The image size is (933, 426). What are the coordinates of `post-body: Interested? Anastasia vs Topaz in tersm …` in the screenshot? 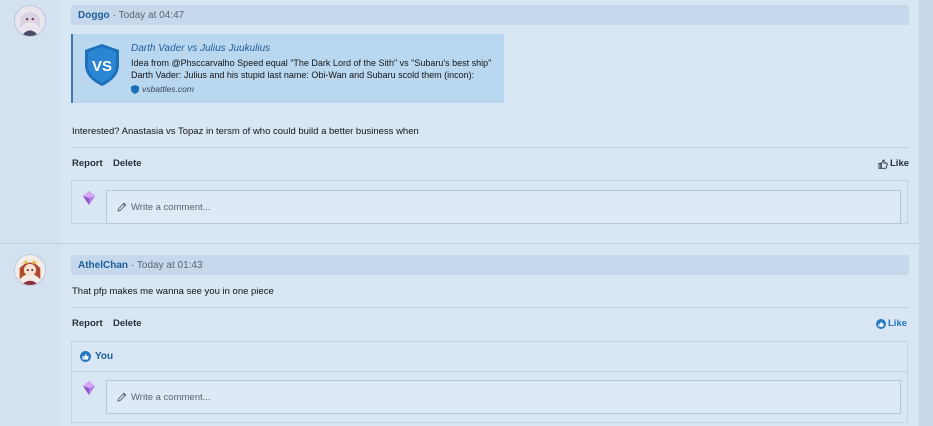 It's located at (245, 131).